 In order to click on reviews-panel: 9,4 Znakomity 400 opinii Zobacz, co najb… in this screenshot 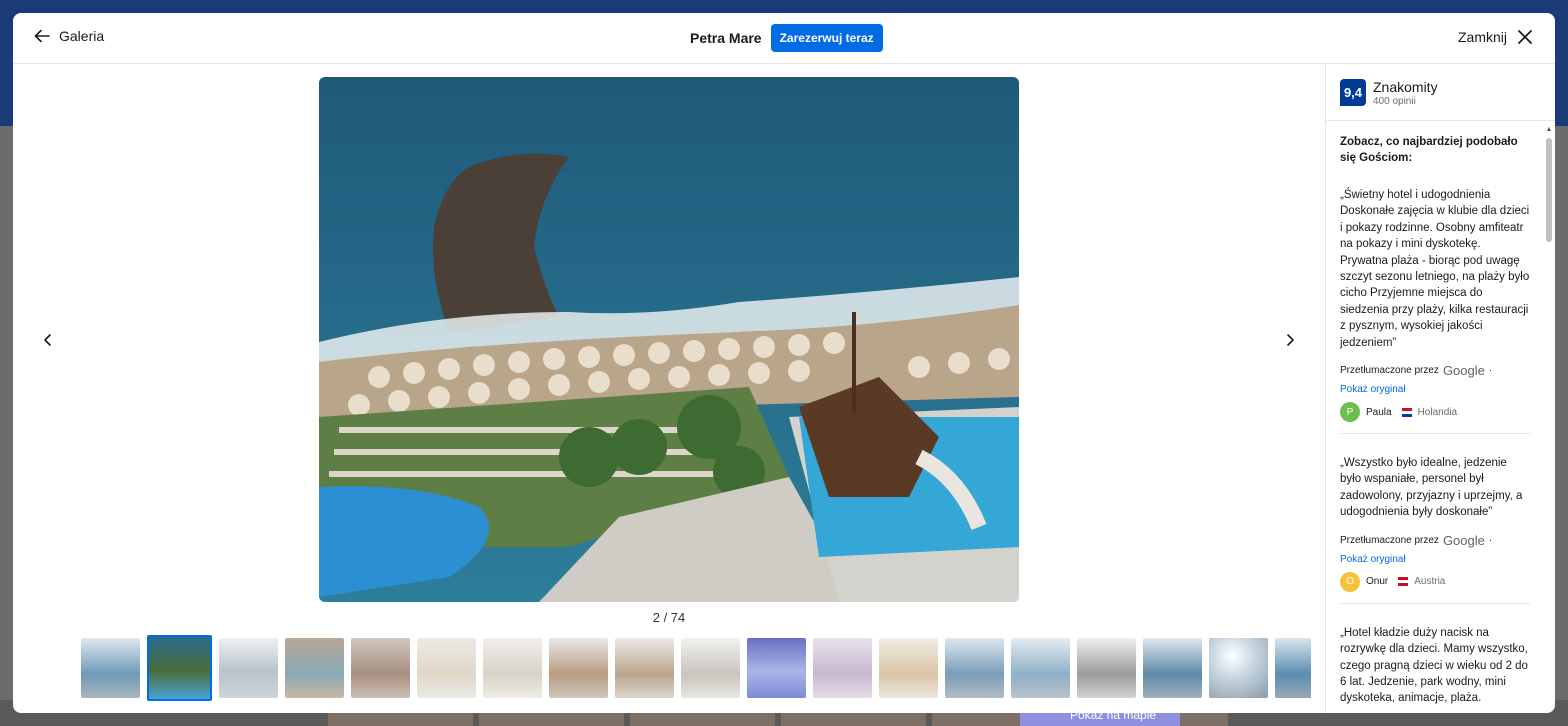, I will do `click(1440, 388)`.